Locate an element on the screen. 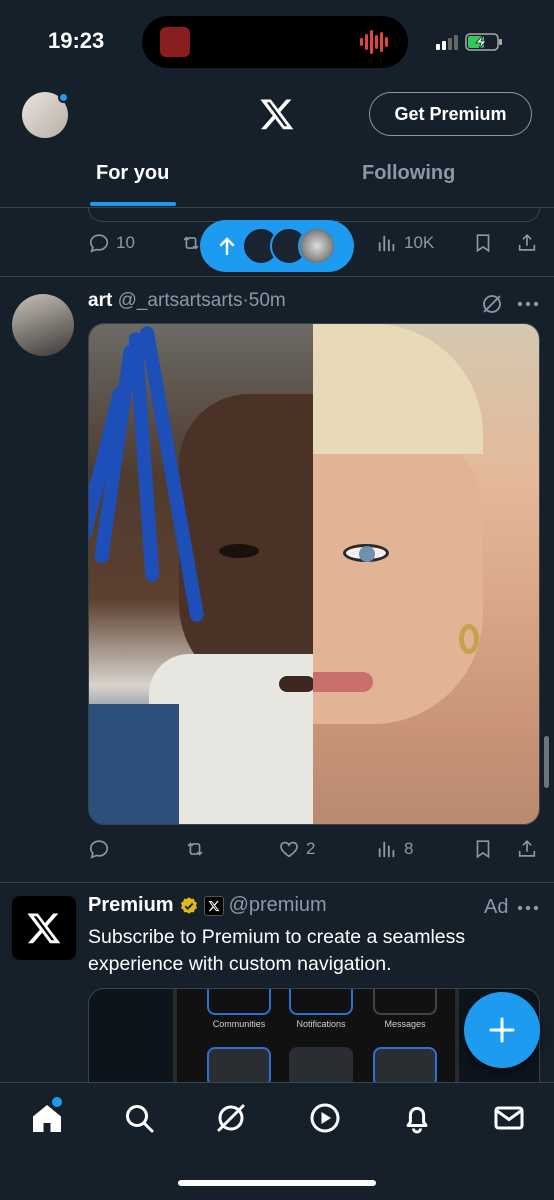 Image resolution: width=554 pixels, height=1200 pixels. search-icon is located at coordinates (140, 1119).